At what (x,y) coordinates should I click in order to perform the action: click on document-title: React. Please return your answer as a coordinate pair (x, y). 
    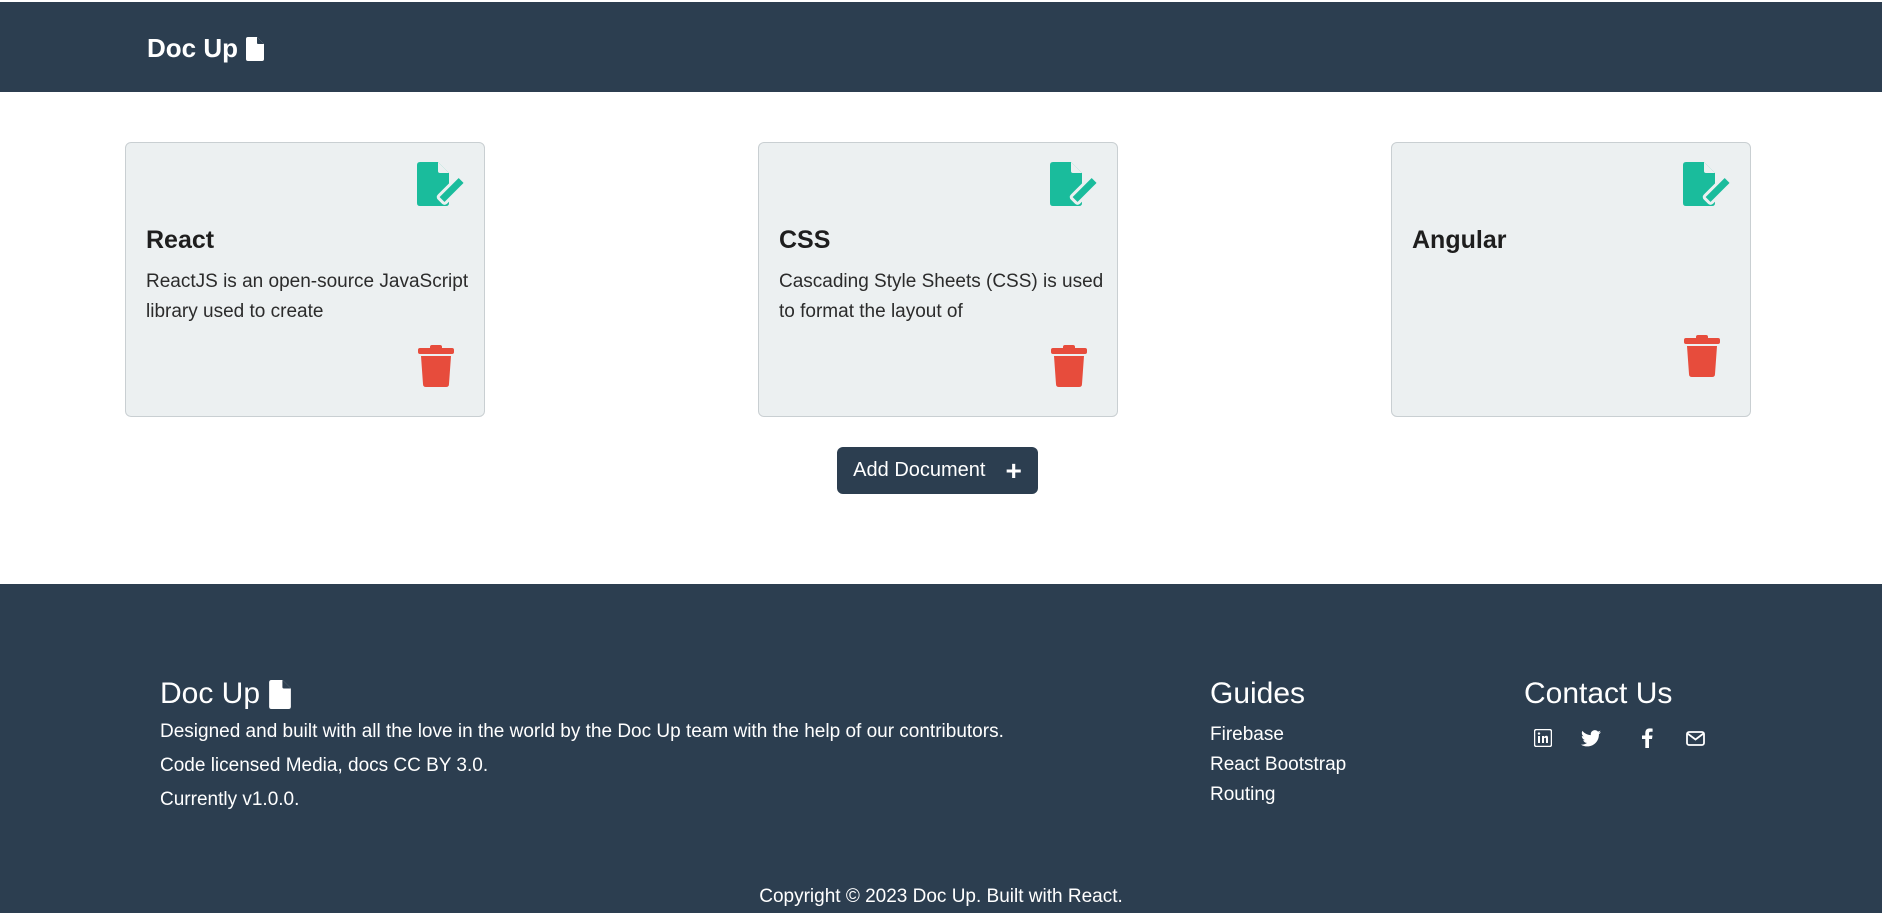
    Looking at the image, I should click on (180, 240).